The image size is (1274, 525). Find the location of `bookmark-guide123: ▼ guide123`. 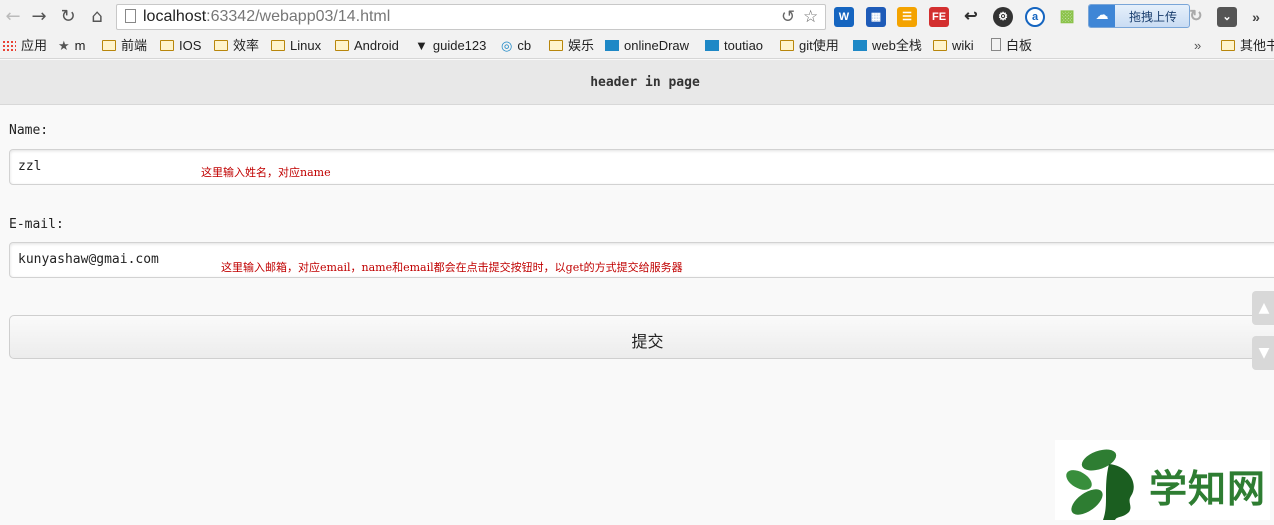

bookmark-guide123: ▼ guide123 is located at coordinates (450, 46).